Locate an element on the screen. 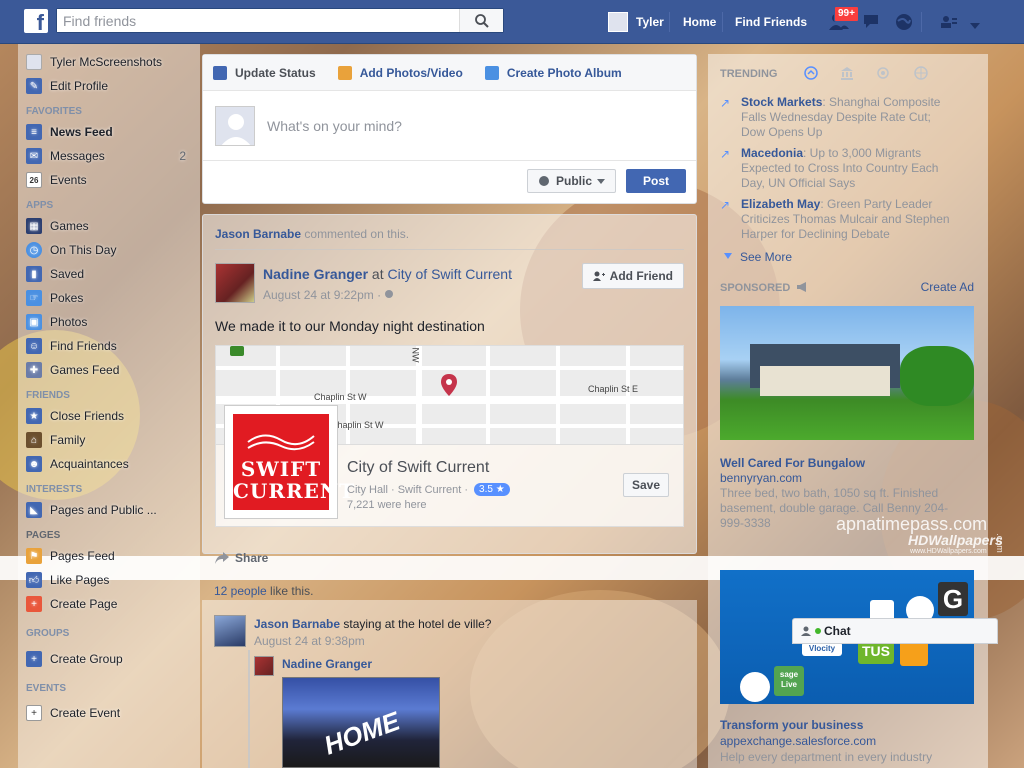 This screenshot has height=768, width=1024. comment-timestamp: August 24 at 9:38pm is located at coordinates (309, 641).